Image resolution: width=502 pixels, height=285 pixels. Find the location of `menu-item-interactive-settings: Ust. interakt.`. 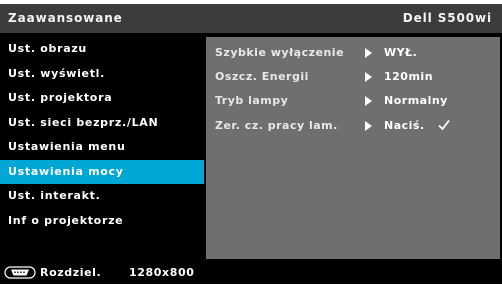

menu-item-interactive-settings: Ust. interakt. is located at coordinates (102, 196).